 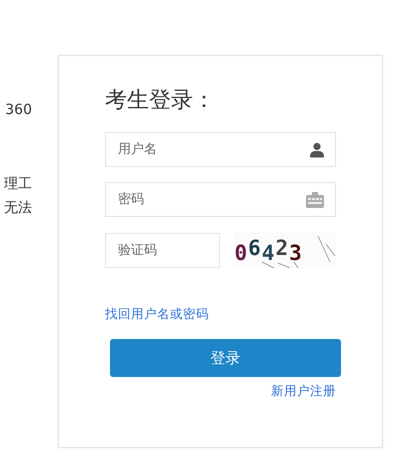 What do you see at coordinates (220, 149) in the screenshot?
I see `input-field: 用户名` at bounding box center [220, 149].